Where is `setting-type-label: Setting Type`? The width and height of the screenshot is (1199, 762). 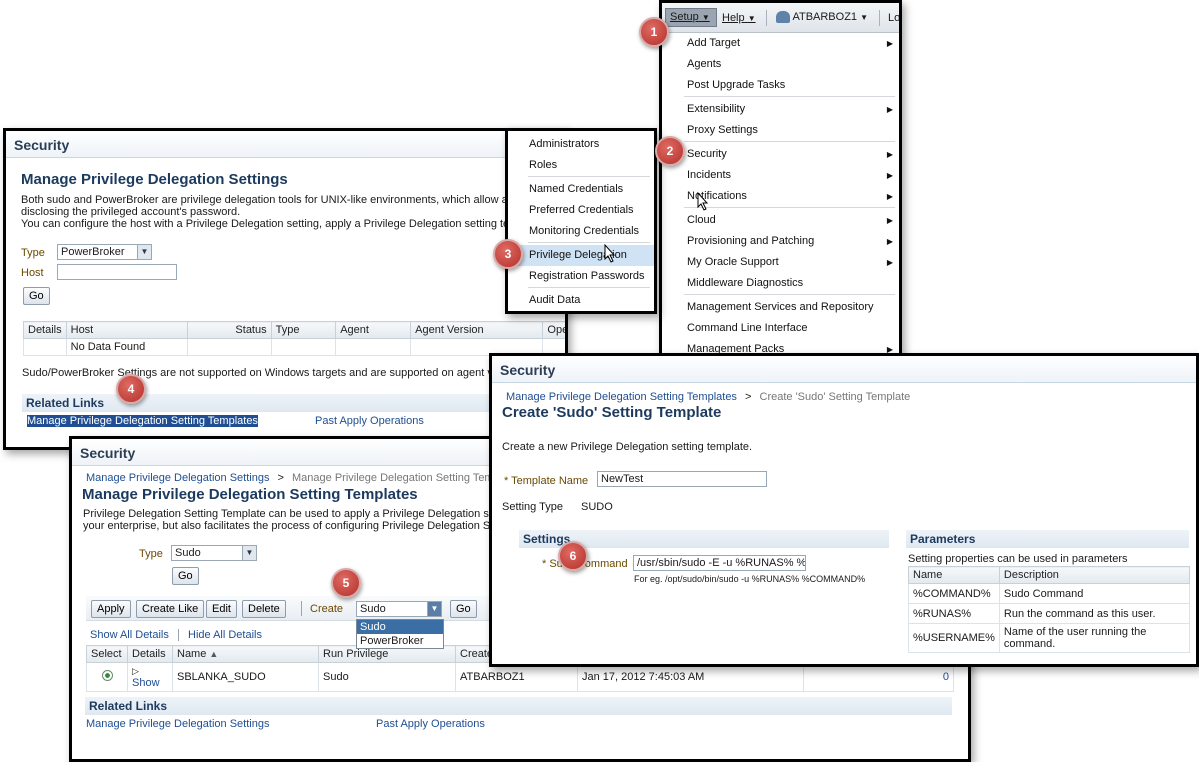
setting-type-label: Setting Type is located at coordinates (532, 507).